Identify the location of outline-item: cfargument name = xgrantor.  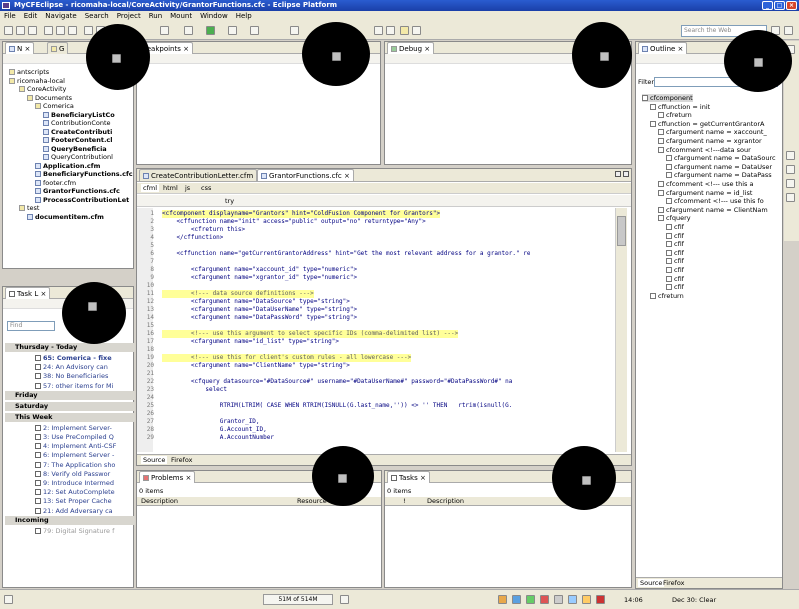
(710, 141).